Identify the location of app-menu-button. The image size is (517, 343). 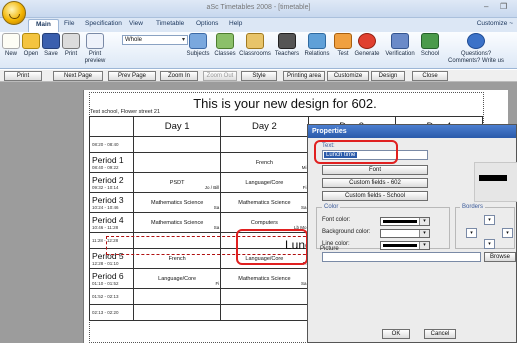
(14, 13).